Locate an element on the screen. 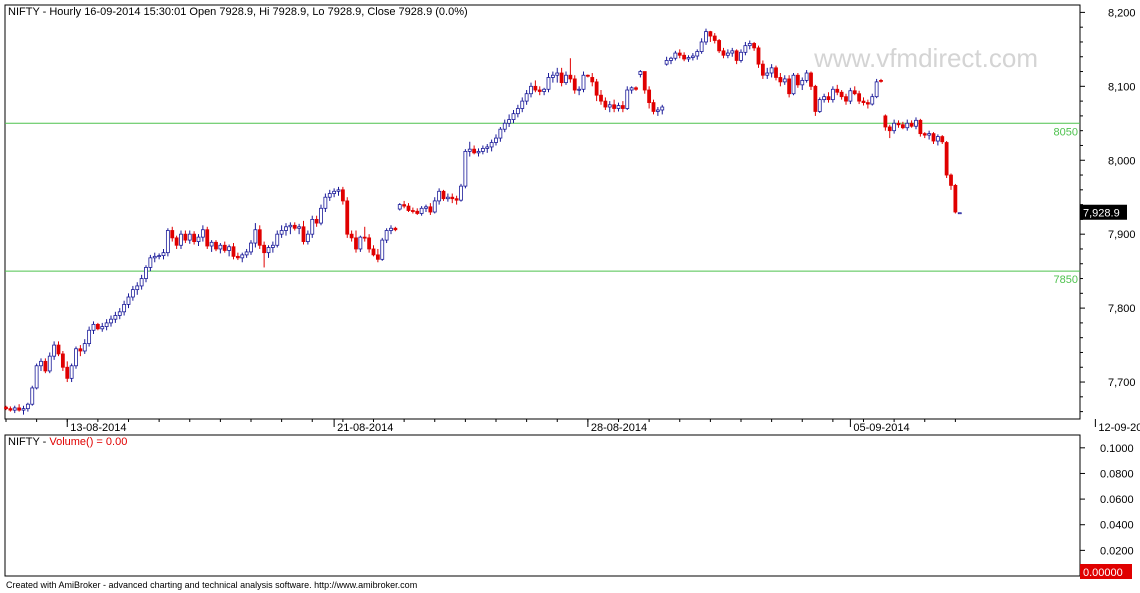 This screenshot has height=593, width=1140. y-tick-label: 7,700 is located at coordinates (1122, 383).